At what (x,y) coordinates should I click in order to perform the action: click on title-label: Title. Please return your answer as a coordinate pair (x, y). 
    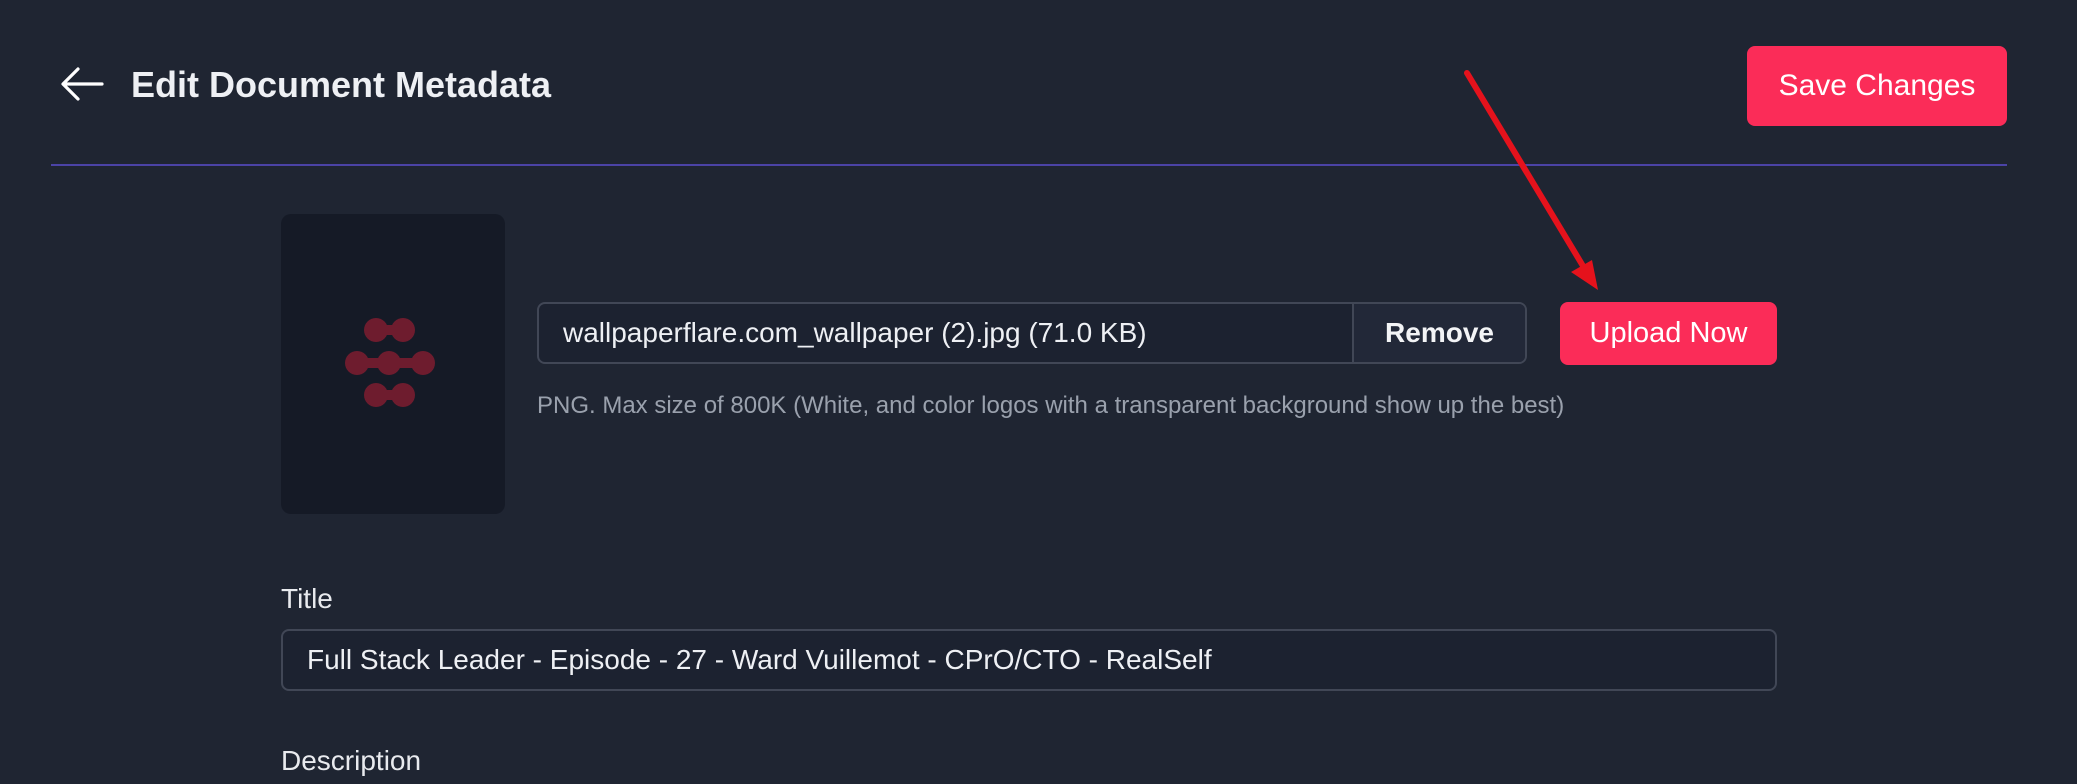
    Looking at the image, I should click on (307, 598).